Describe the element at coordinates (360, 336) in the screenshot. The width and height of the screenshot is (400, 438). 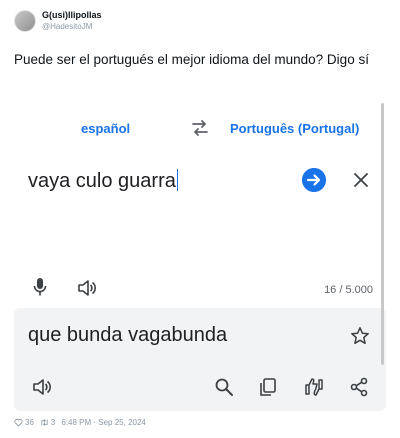
I see `star-icon` at that location.